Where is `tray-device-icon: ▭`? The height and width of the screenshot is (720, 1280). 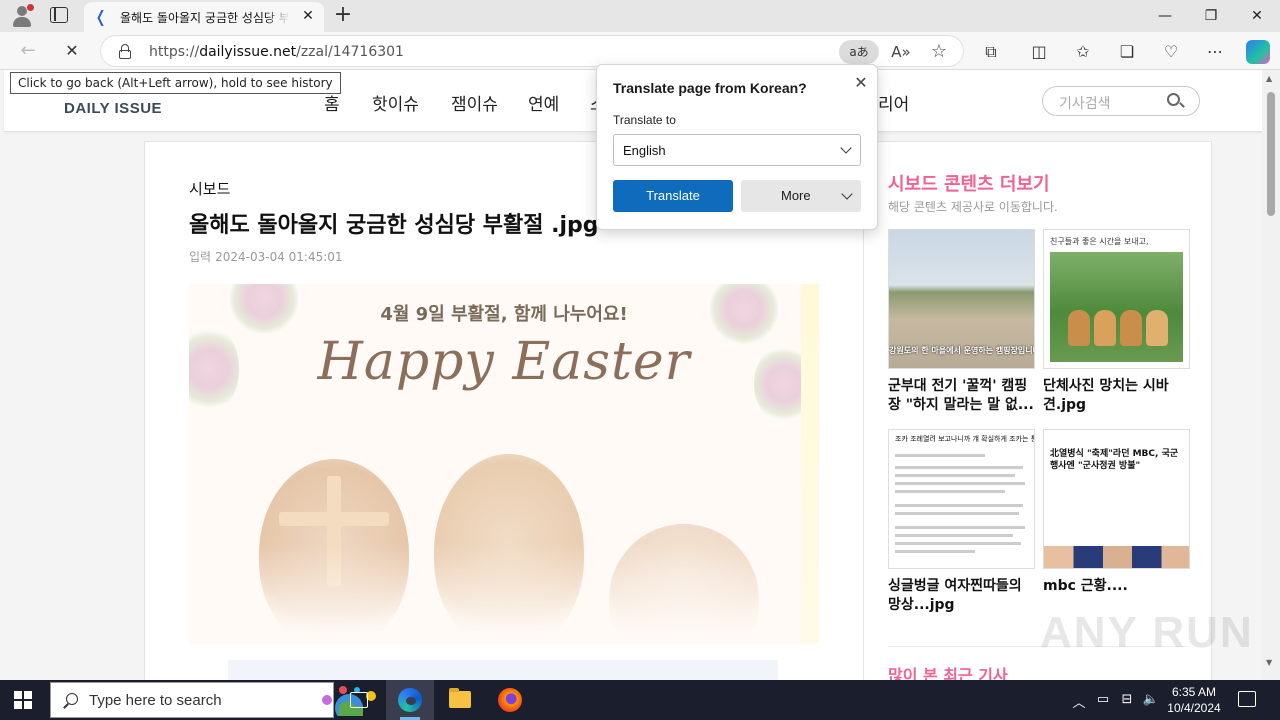
tray-device-icon: ▭ is located at coordinates (1103, 699).